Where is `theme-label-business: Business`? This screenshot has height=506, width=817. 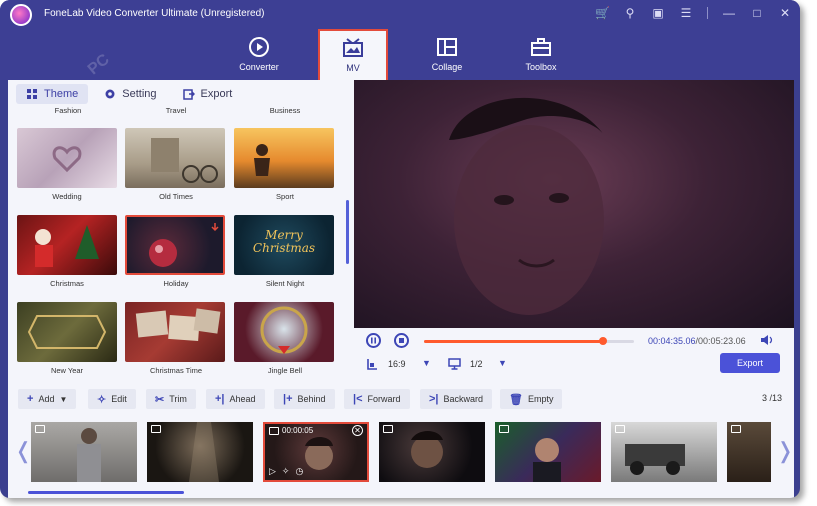
theme-label-business: Business is located at coordinates (285, 110).